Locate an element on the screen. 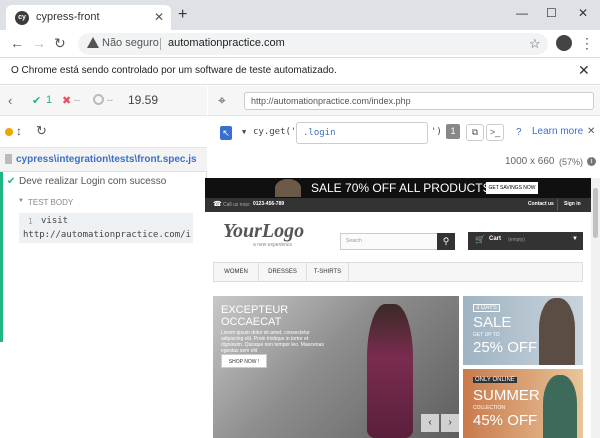  browser-tab: cy cypress-front ✕ is located at coordinates (88, 17).